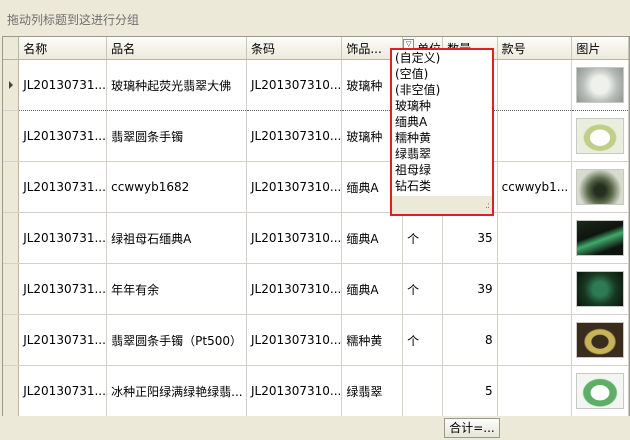 Image resolution: width=630 pixels, height=440 pixels. I want to click on cell-quantity: 35, so click(470, 238).